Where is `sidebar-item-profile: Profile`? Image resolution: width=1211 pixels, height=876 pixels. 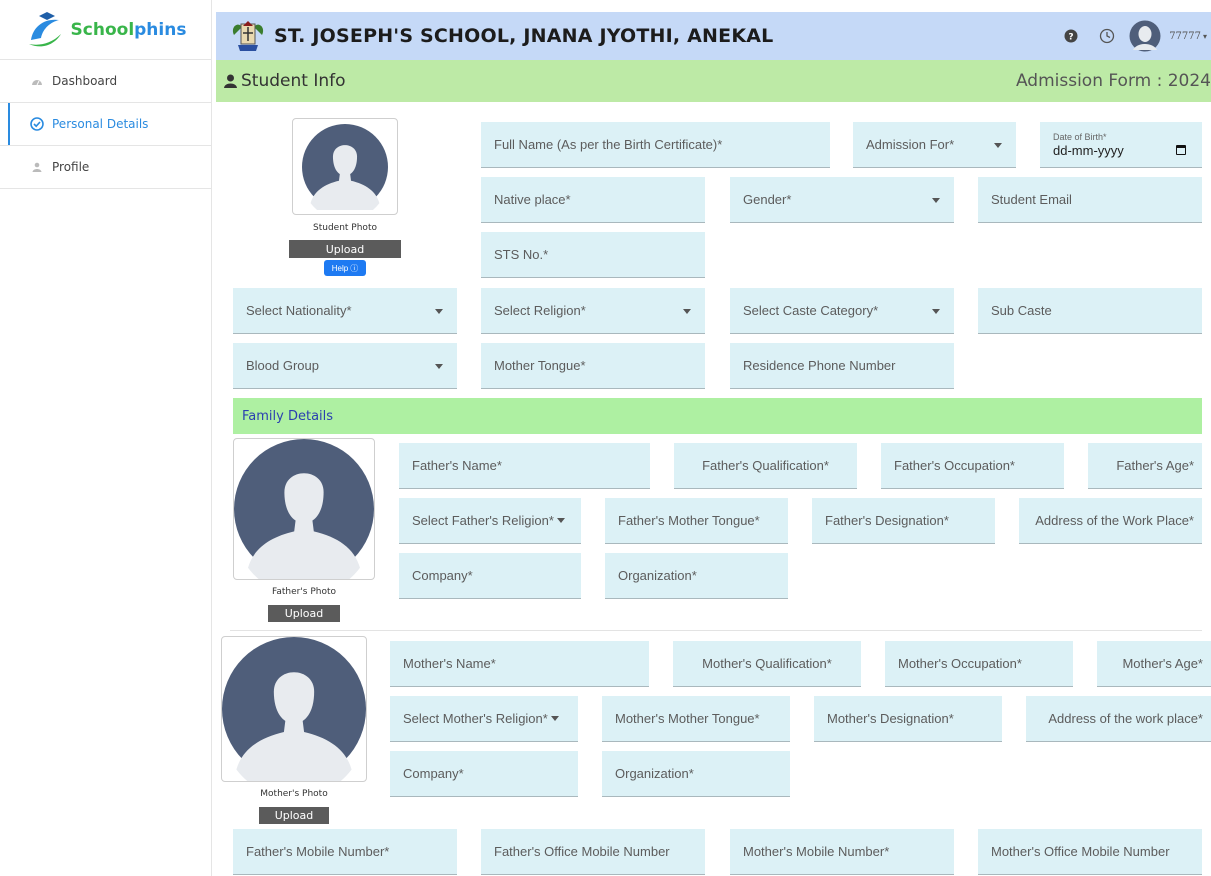
sidebar-item-profile: Profile is located at coordinates (105, 167).